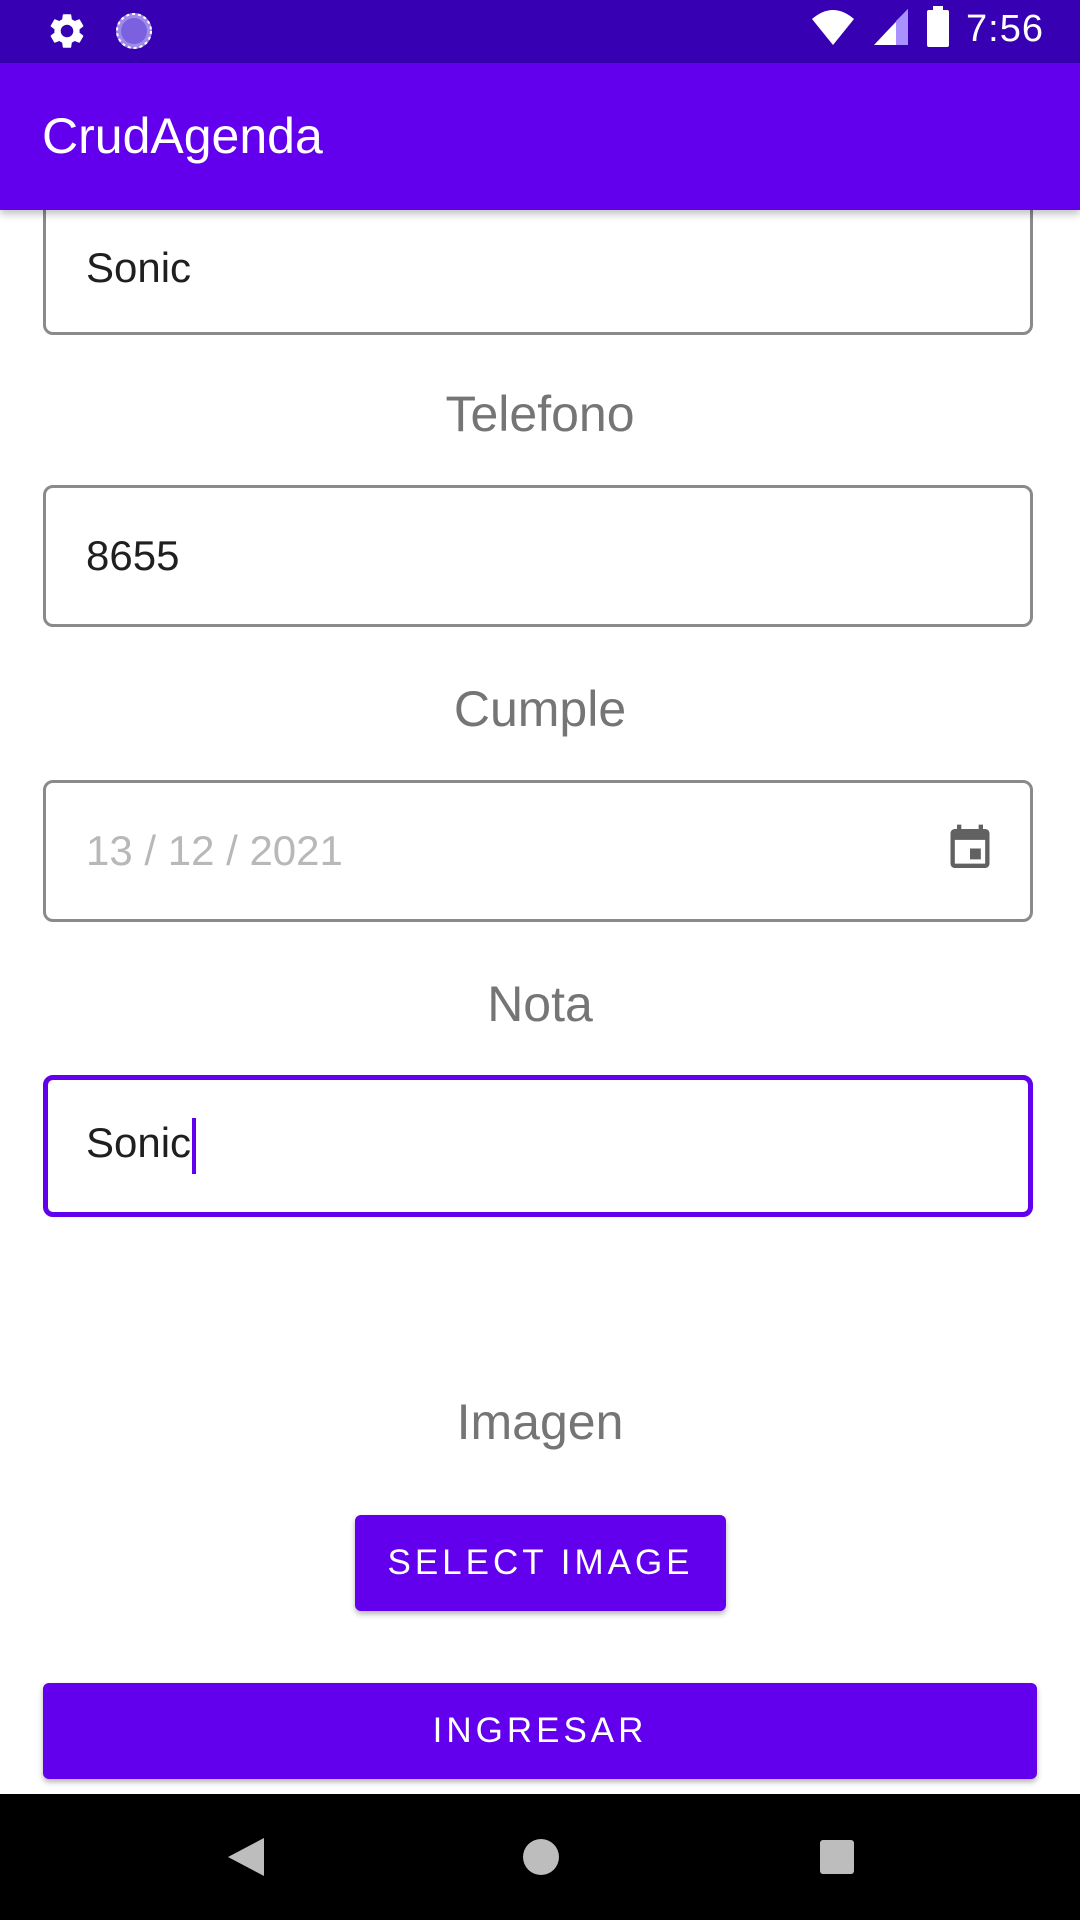 The image size is (1080, 1920). I want to click on battery-icon, so click(938, 29).